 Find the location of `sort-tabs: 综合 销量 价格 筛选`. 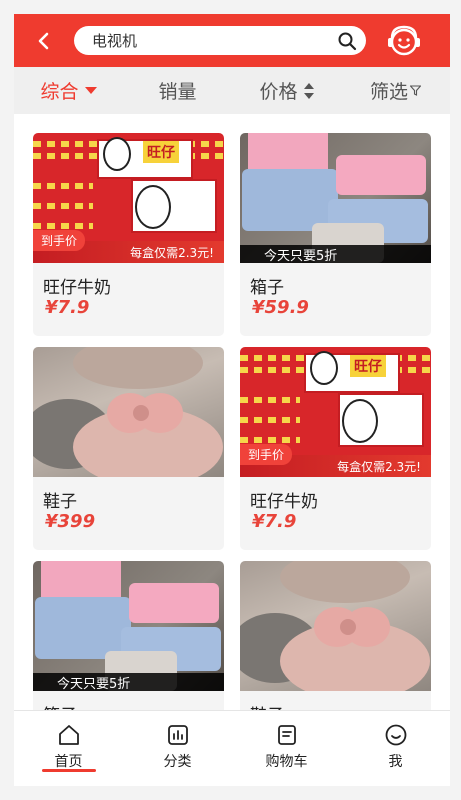

sort-tabs: 综合 销量 价格 筛选 is located at coordinates (232, 90).